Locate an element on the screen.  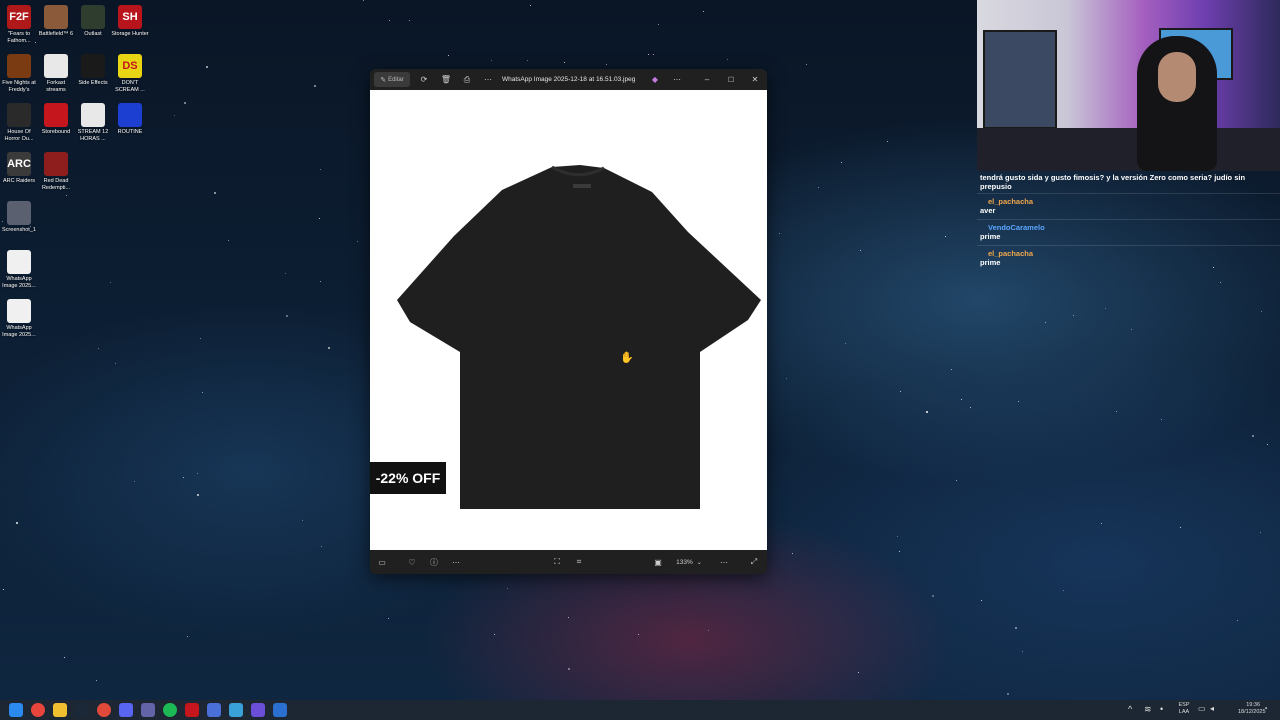
fit-window-icon: ▣ is located at coordinates (658, 562).